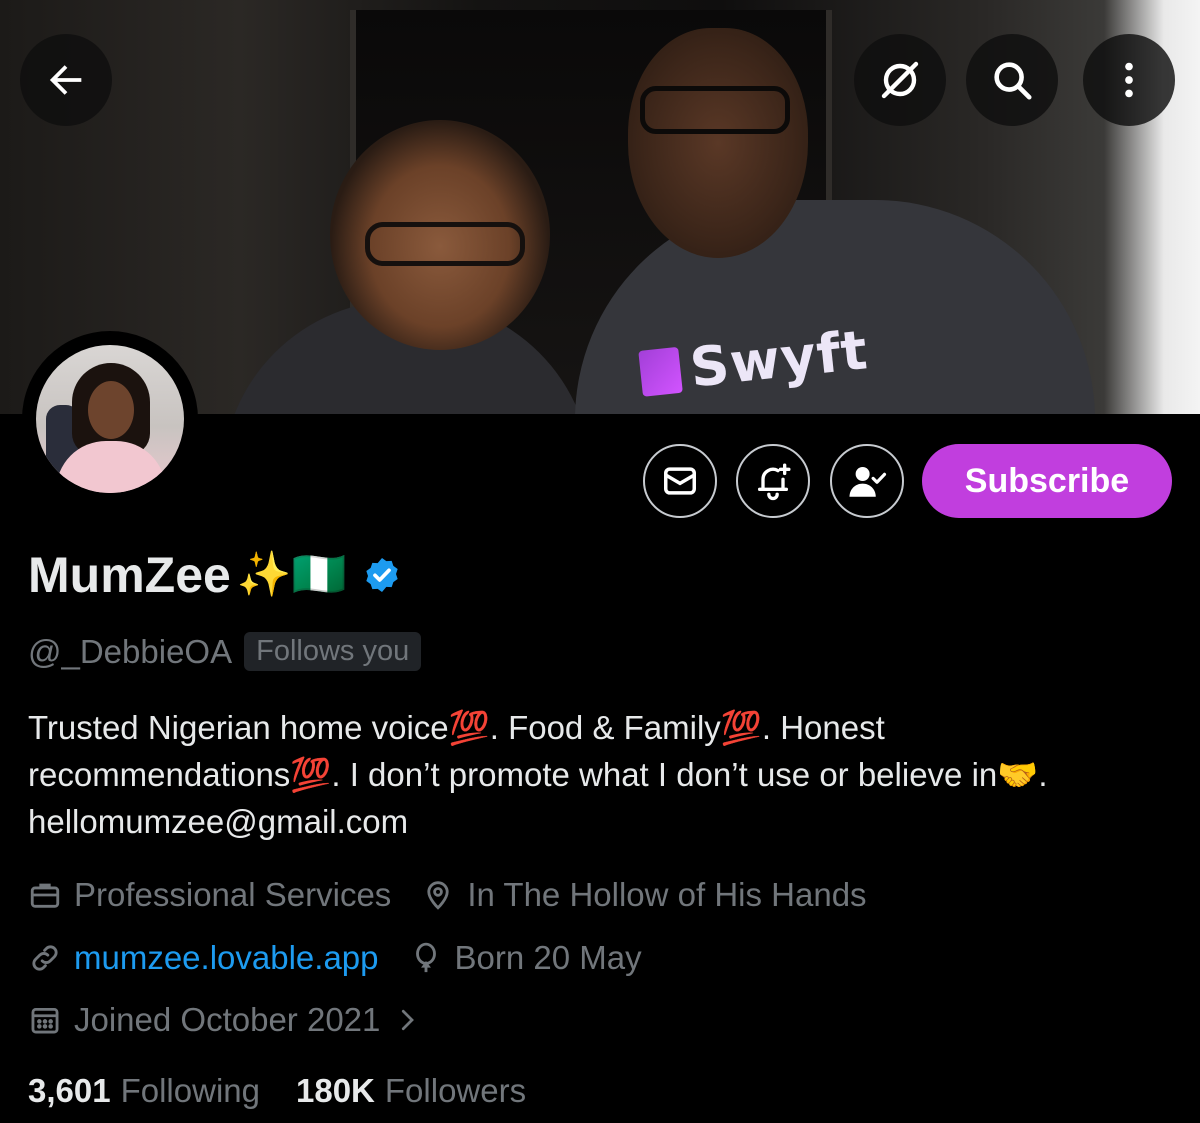 The image size is (1200, 1123). Describe the element at coordinates (718, 143) in the screenshot. I see `banner-person-right` at that location.